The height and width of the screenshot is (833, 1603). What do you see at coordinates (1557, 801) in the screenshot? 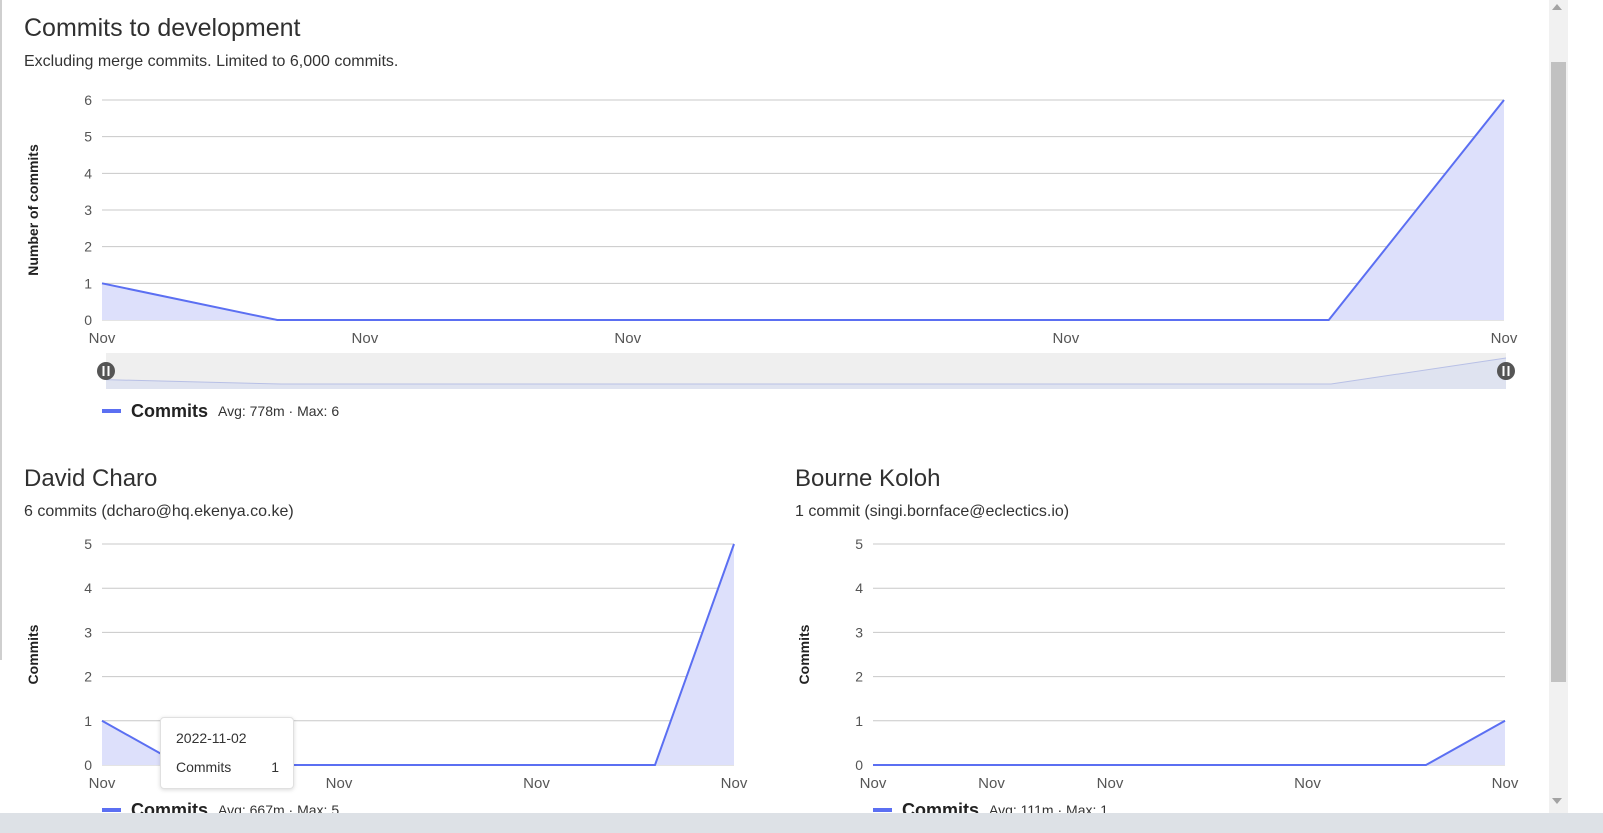
I see `scroll-down-arrow-icon` at bounding box center [1557, 801].